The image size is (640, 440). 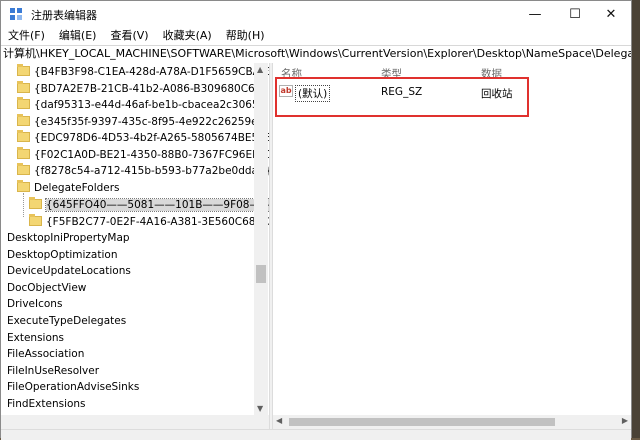 I want to click on desktop-background-edge, so click(x=636, y=219).